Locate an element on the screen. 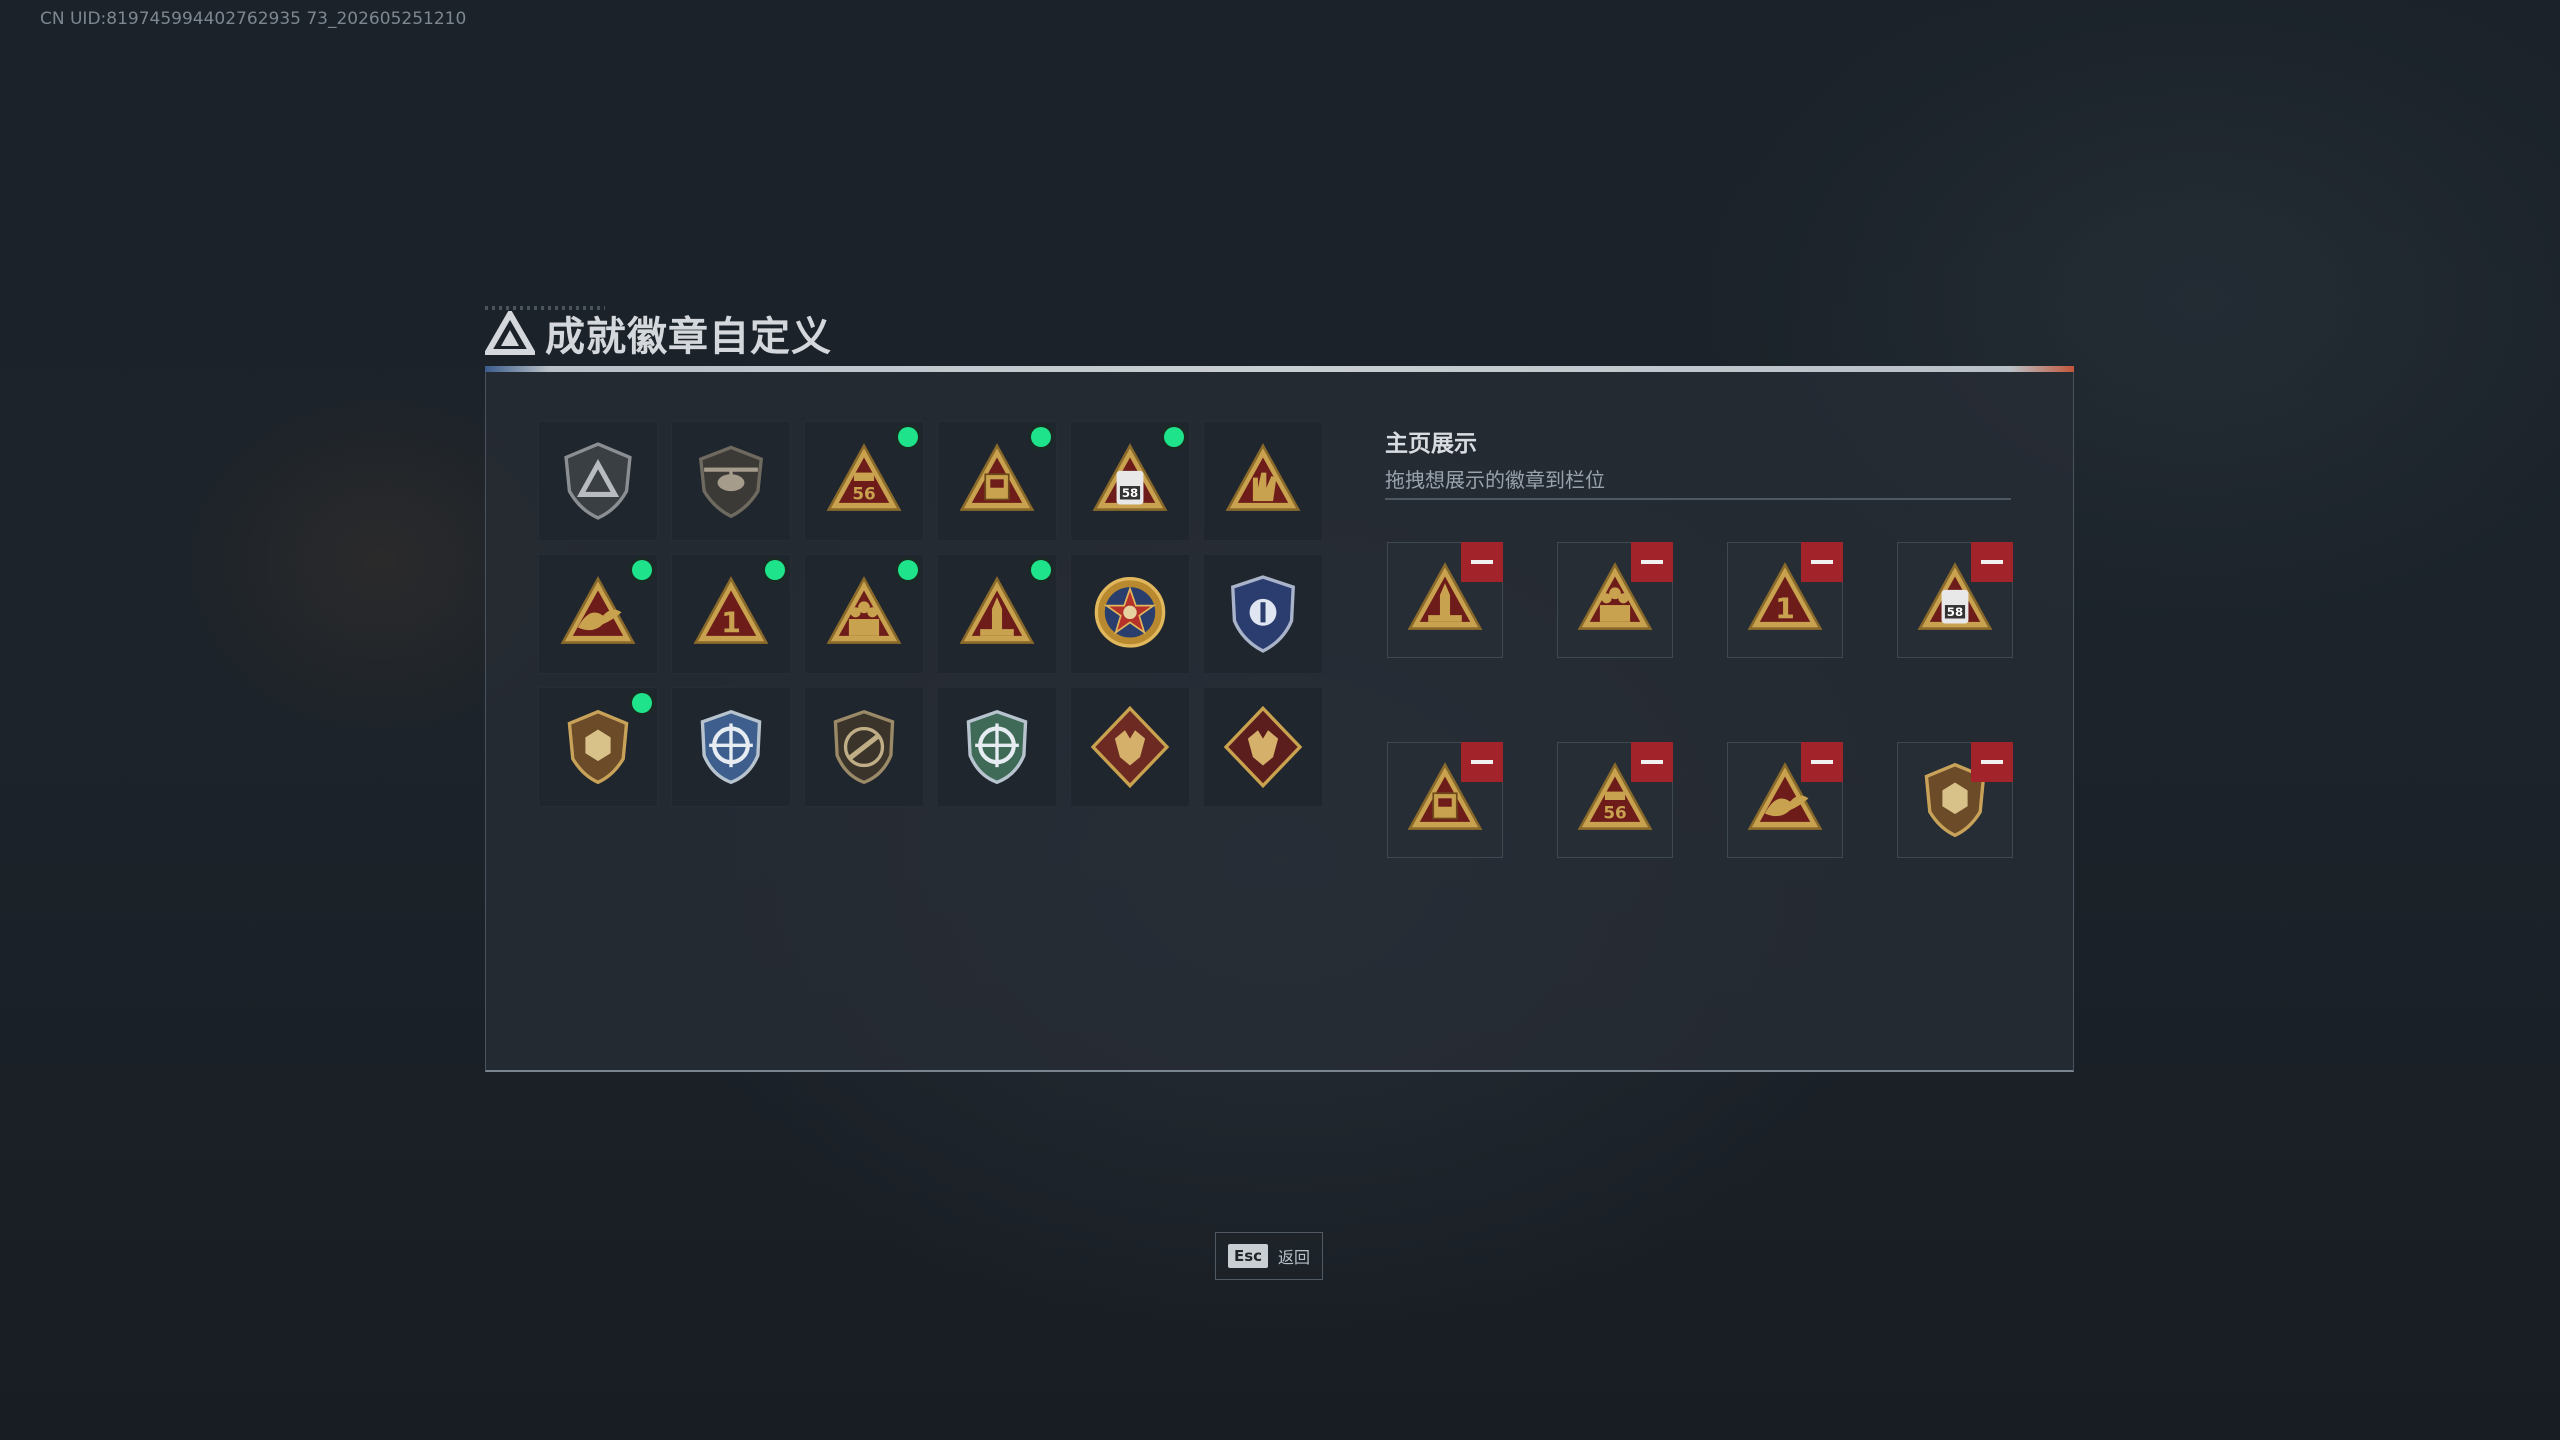  hex-crest-shield-icon is located at coordinates (598, 747).